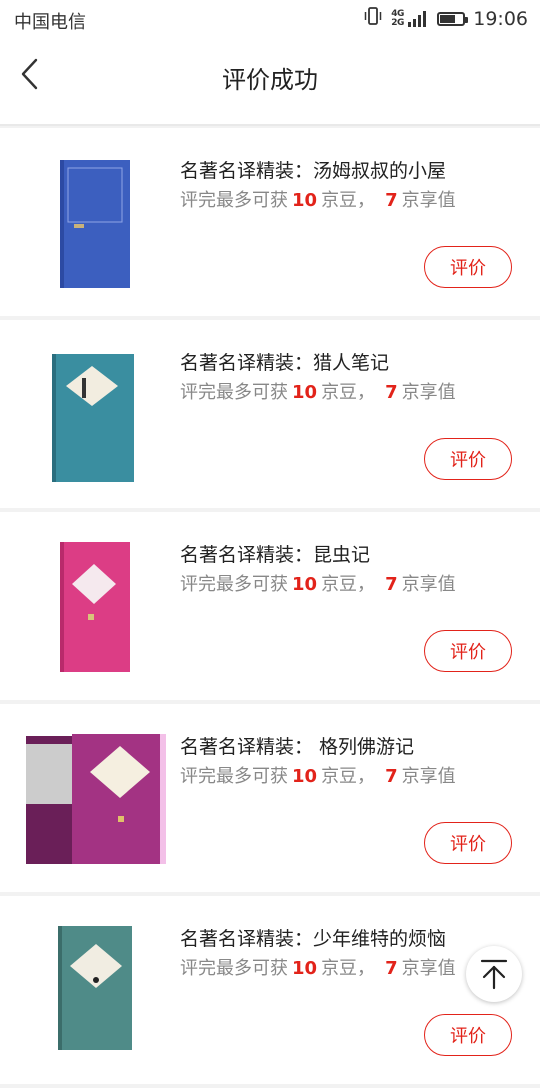 This screenshot has height=1088, width=540. What do you see at coordinates (313, 171) in the screenshot?
I see `product-name: 名著名译精装：汤姆叔叔的小屋` at bounding box center [313, 171].